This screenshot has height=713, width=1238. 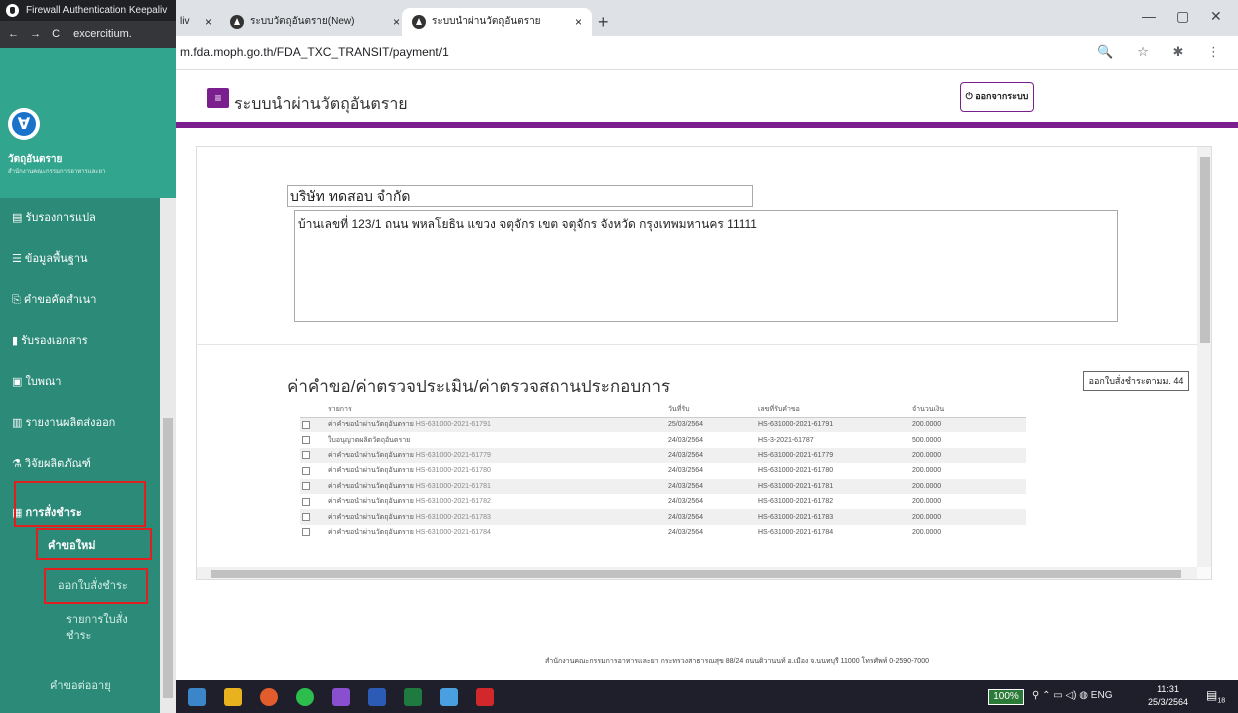 I want to click on row-code: HS-631000-2021-61782, so click(x=453, y=502).